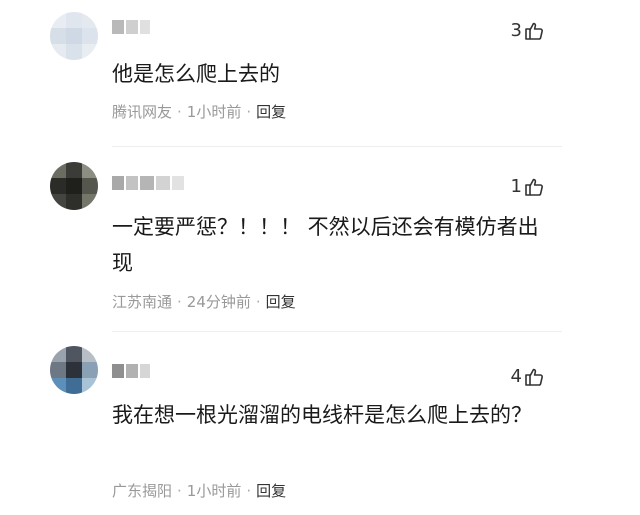 This screenshot has height=515, width=640. What do you see at coordinates (142, 112) in the screenshot?
I see `comment-location: 腾讯网友` at bounding box center [142, 112].